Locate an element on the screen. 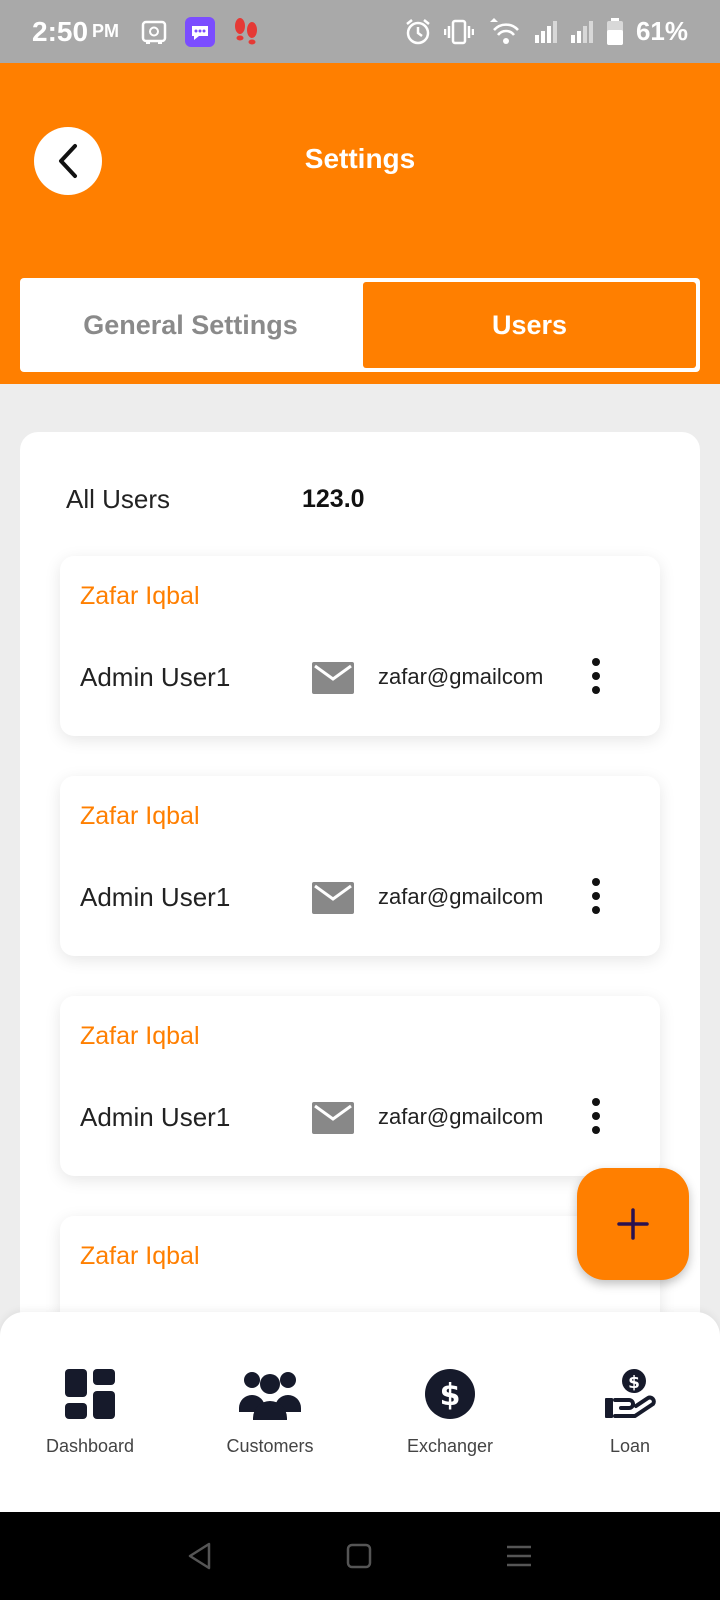  nav-label: Exchanger is located at coordinates (450, 1446).